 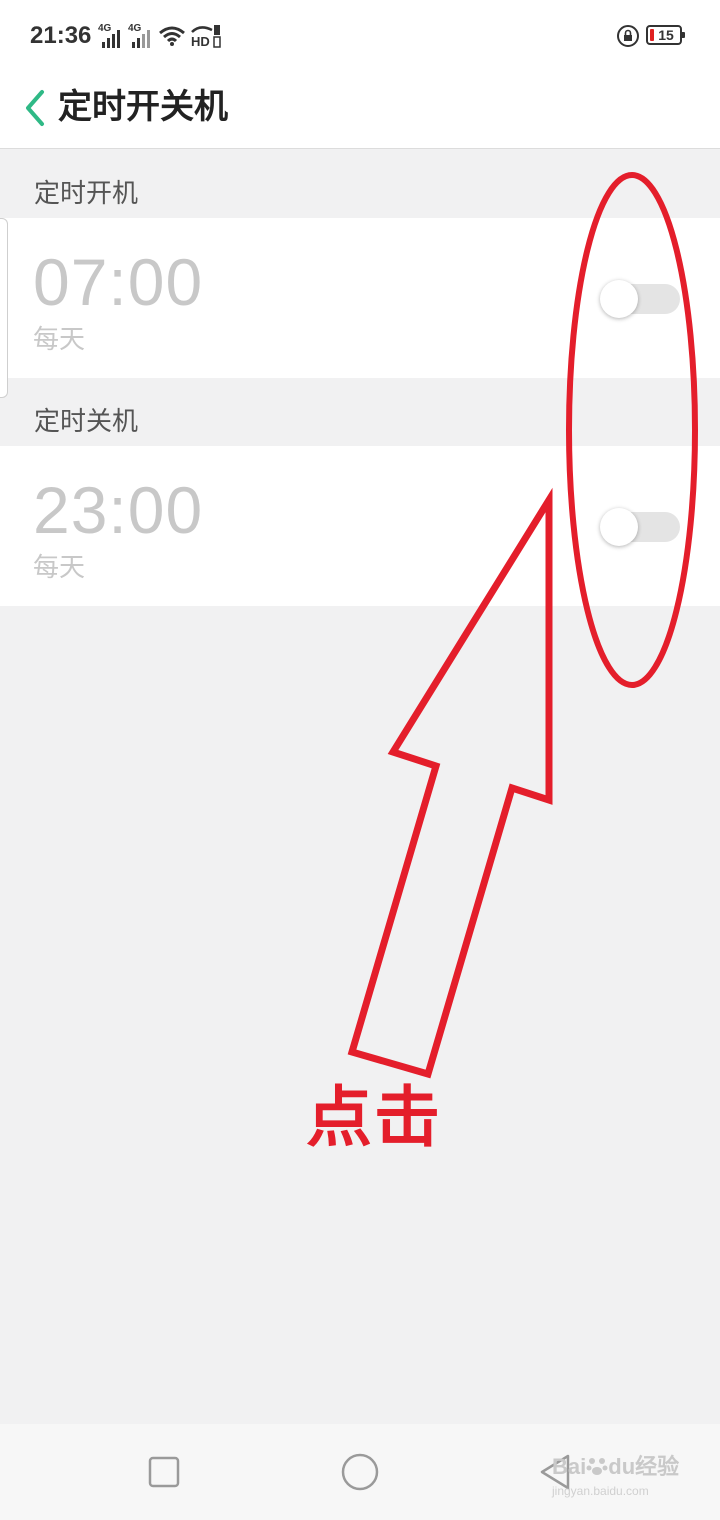 What do you see at coordinates (622, 1466) in the screenshot?
I see `watermark-brand-2: du` at bounding box center [622, 1466].